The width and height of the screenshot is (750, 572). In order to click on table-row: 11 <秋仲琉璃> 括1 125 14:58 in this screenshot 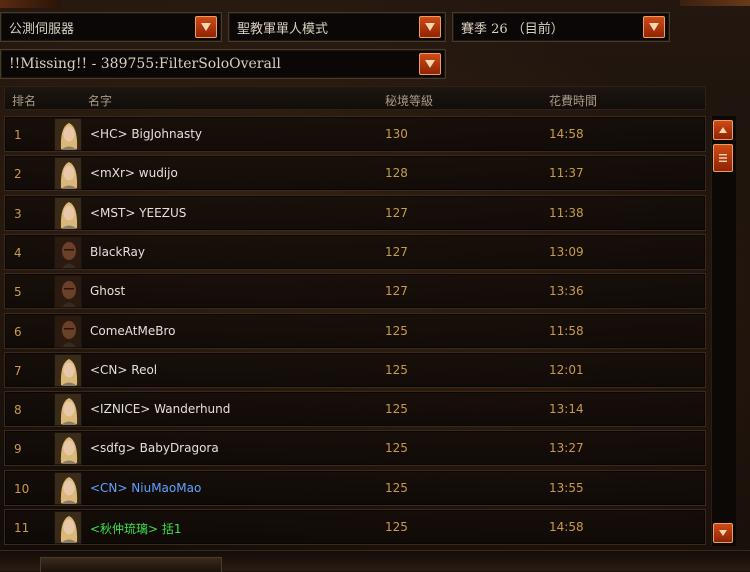, I will do `click(355, 527)`.